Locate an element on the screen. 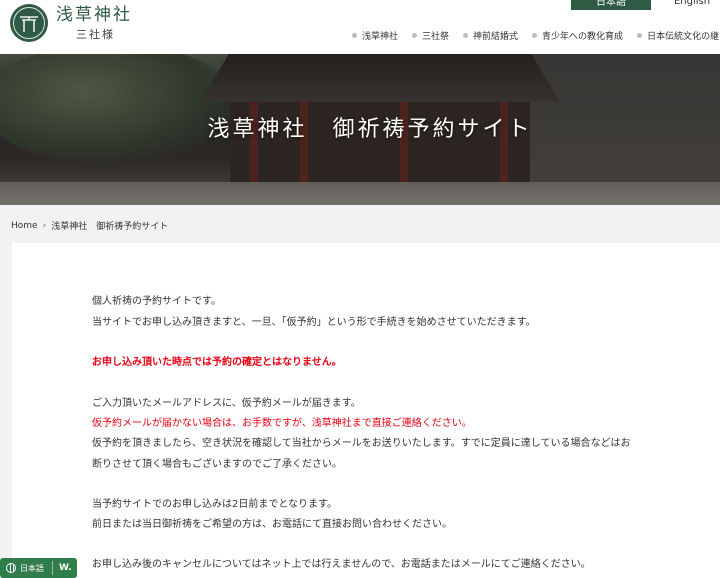  hero-title: 浅草神社 御祈祷予約サイト is located at coordinates (370, 129).